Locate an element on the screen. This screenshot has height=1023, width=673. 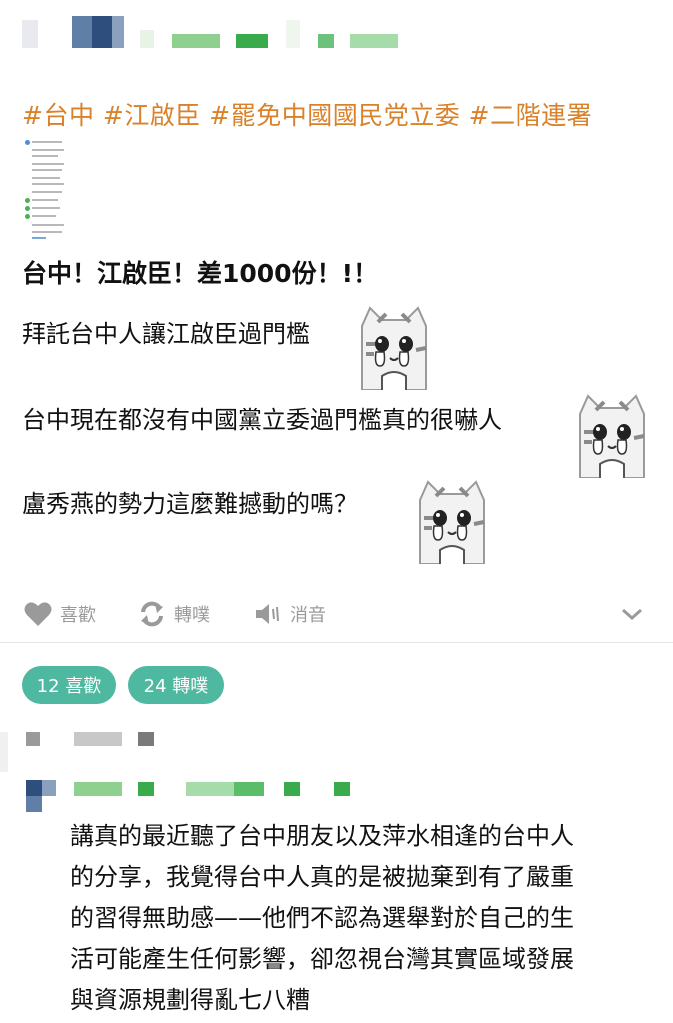
chevron-down-icon is located at coordinates (632, 614).